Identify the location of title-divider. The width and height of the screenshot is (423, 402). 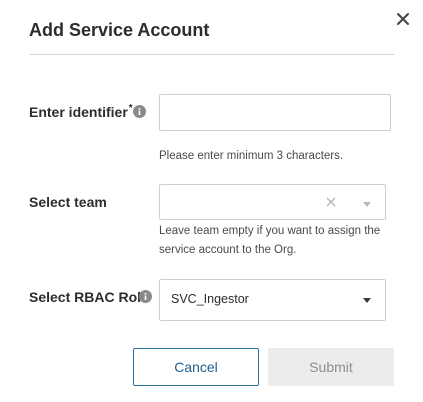
(212, 54).